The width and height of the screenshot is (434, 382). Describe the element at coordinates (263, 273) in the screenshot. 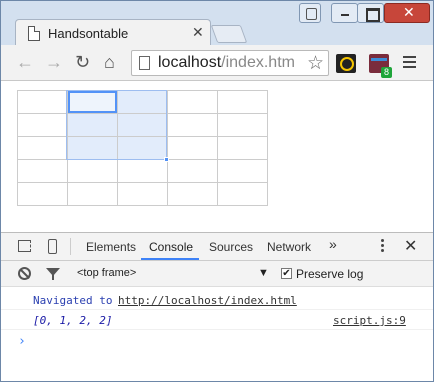

I see `chevron-down-icon: ▼` at that location.